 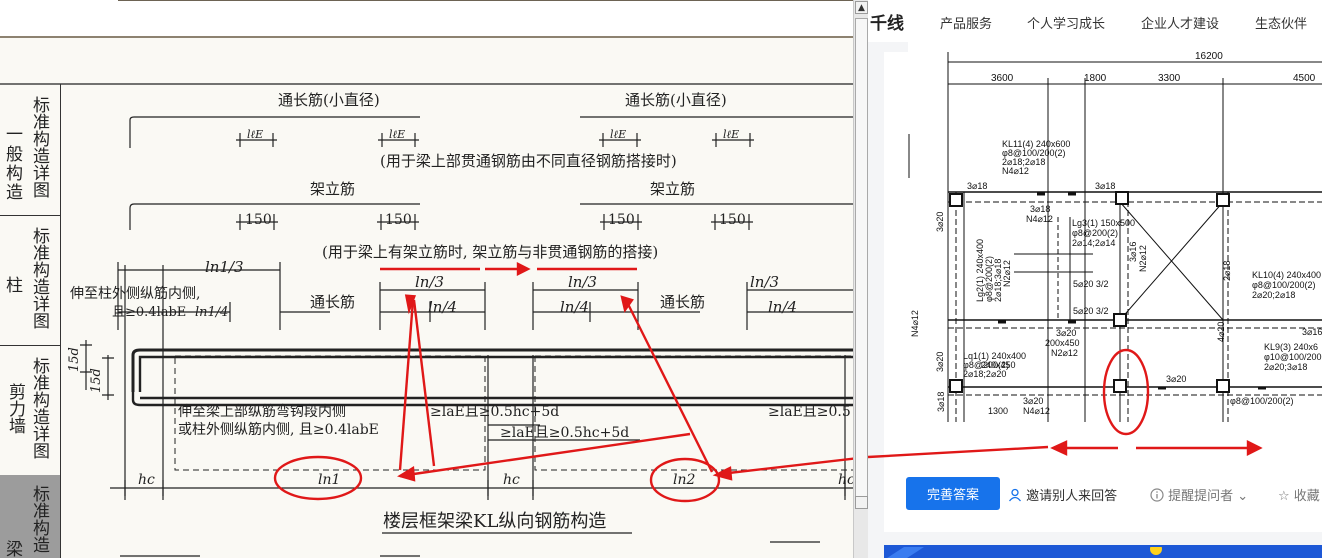 I want to click on note-col-extend-2: 且≥0.4labE, so click(x=149, y=312).